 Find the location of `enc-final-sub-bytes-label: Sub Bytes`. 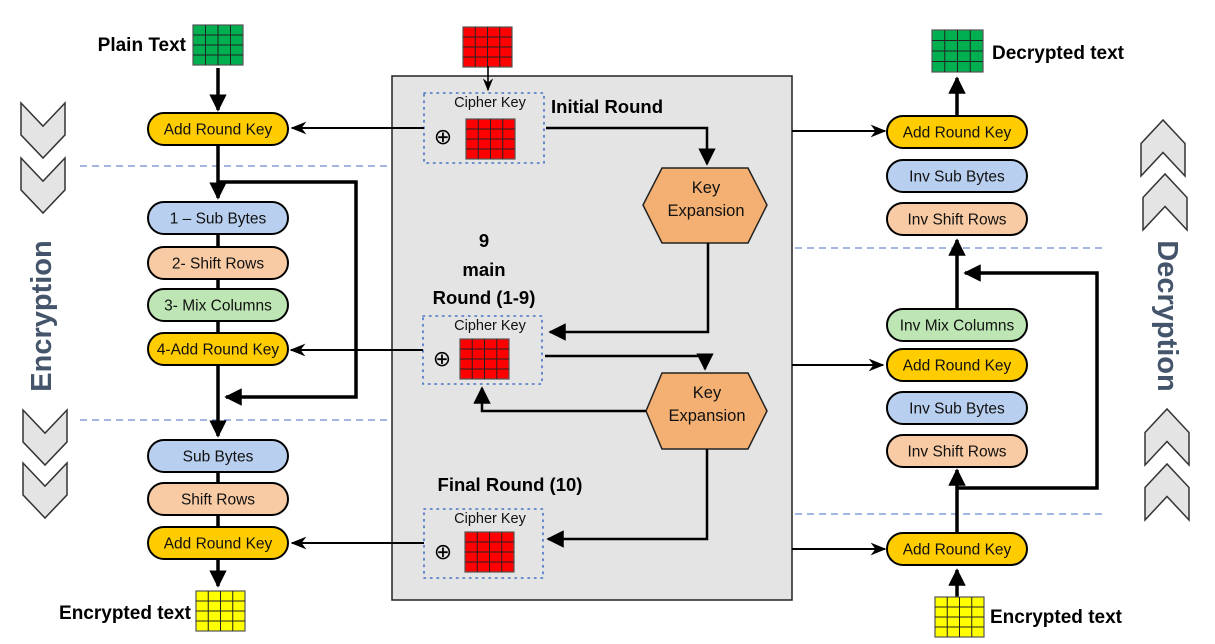

enc-final-sub-bytes-label: Sub Bytes is located at coordinates (218, 457).